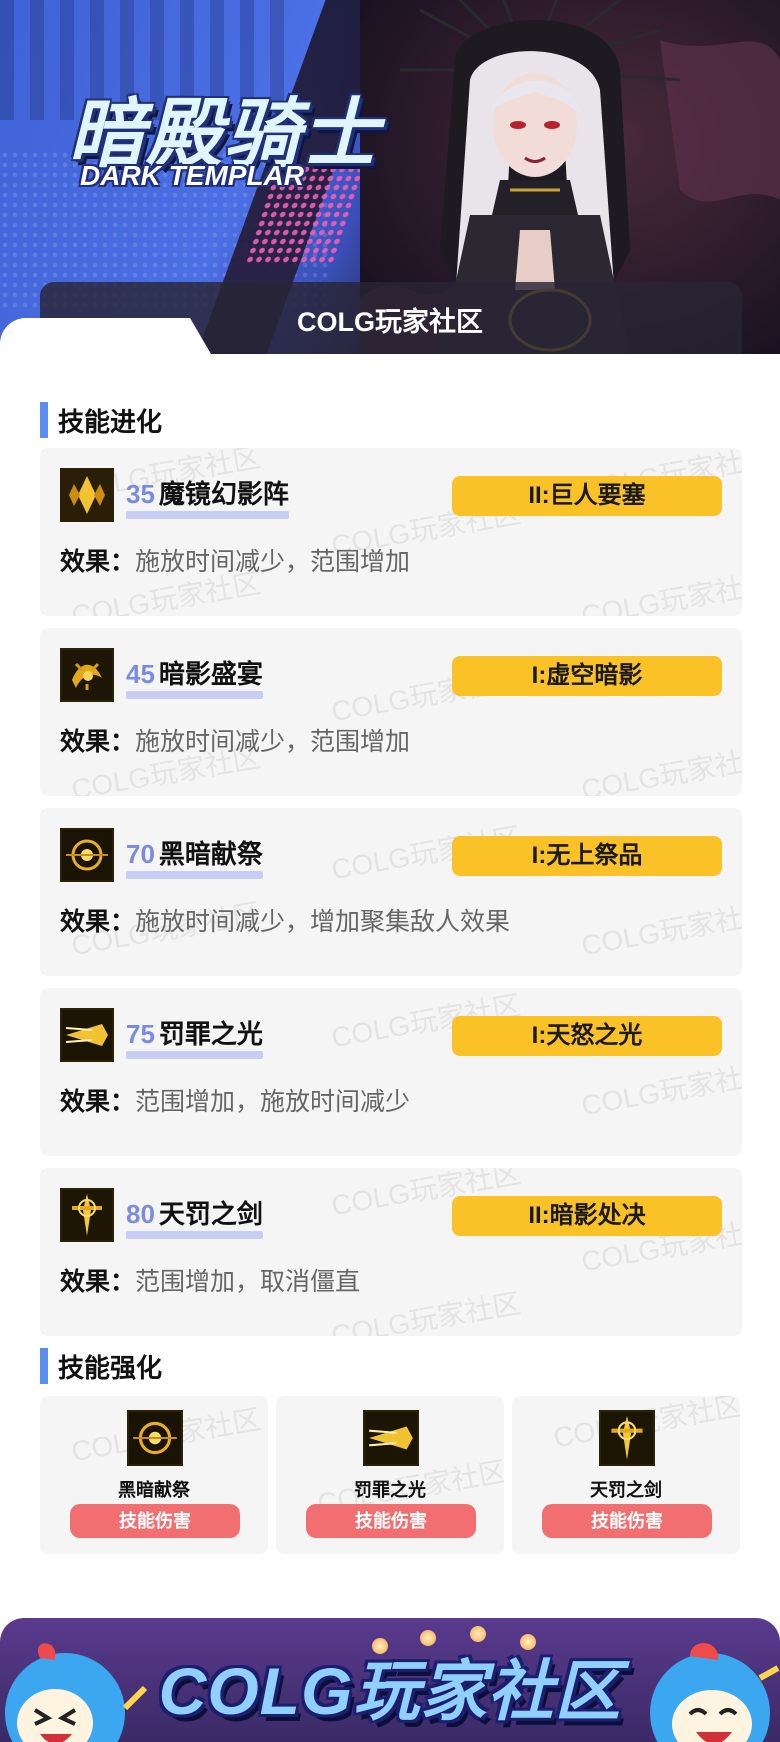 The width and height of the screenshot is (780, 1742). I want to click on skill-name: 70 黑暗献祭, so click(194, 856).